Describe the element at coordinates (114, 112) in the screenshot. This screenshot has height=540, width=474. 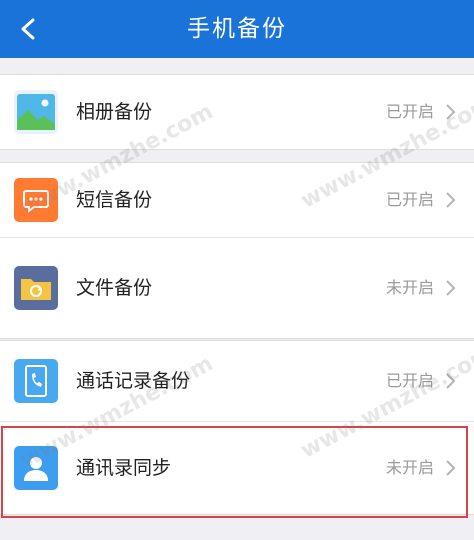
I see `row-label: 相册备份` at that location.